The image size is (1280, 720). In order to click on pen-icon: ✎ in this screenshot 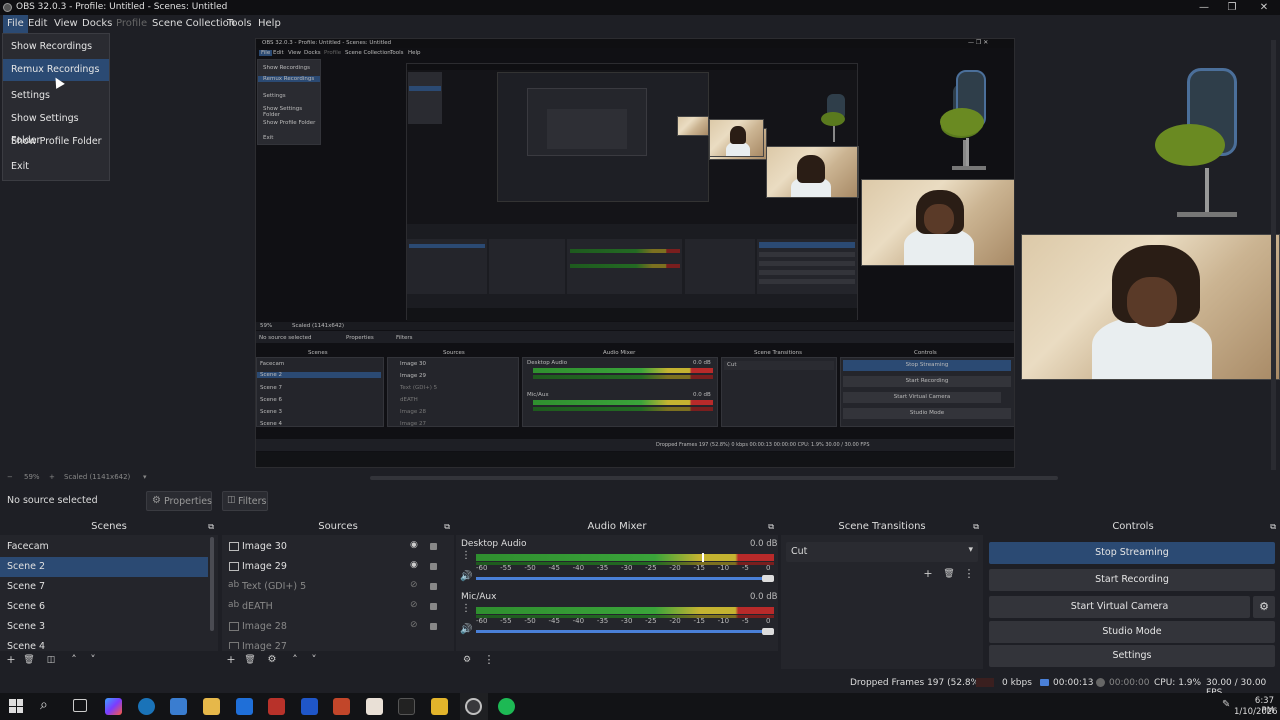, I will do `click(1226, 704)`.